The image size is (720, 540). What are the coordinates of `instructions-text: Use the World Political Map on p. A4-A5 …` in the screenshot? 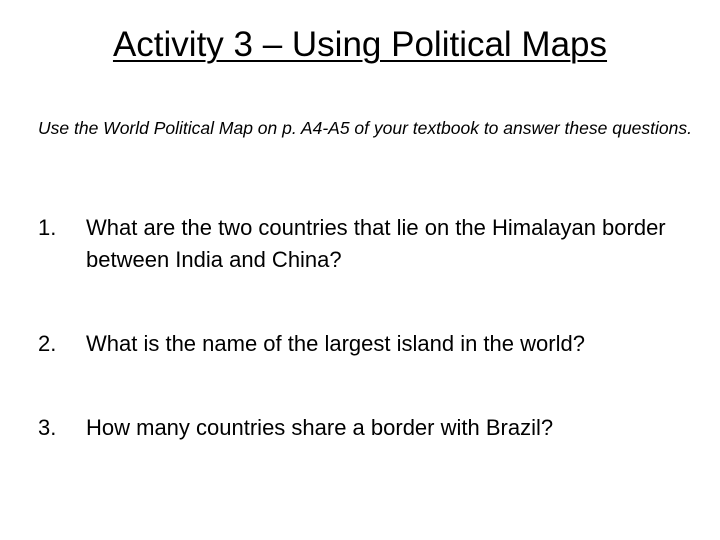 It's located at (365, 128).